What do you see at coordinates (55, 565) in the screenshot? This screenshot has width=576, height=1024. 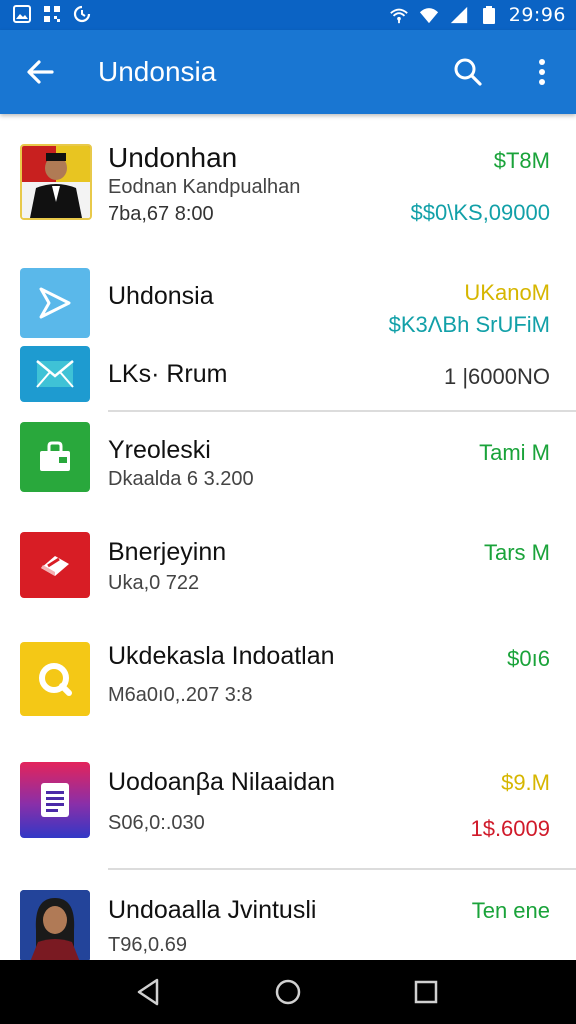 I see `eraser-icon` at bounding box center [55, 565].